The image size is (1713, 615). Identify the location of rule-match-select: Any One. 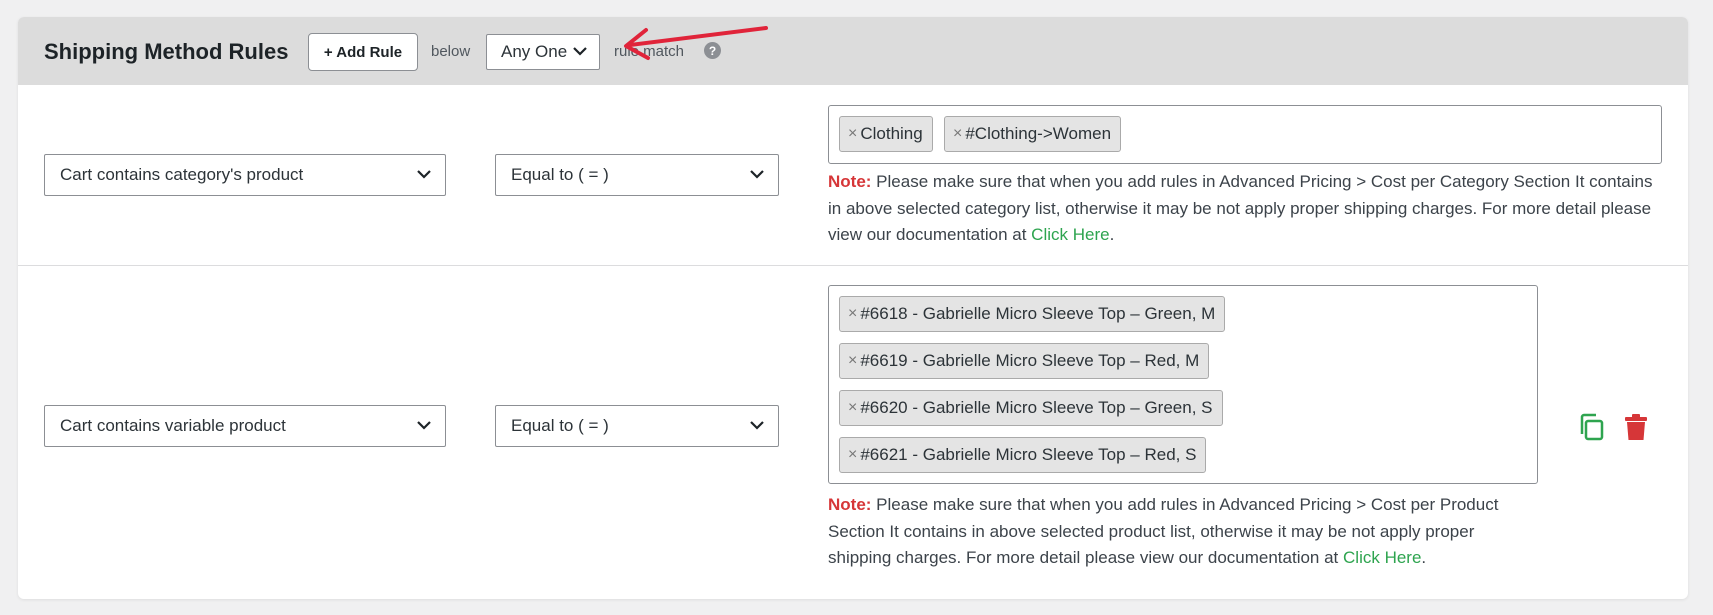
(543, 52).